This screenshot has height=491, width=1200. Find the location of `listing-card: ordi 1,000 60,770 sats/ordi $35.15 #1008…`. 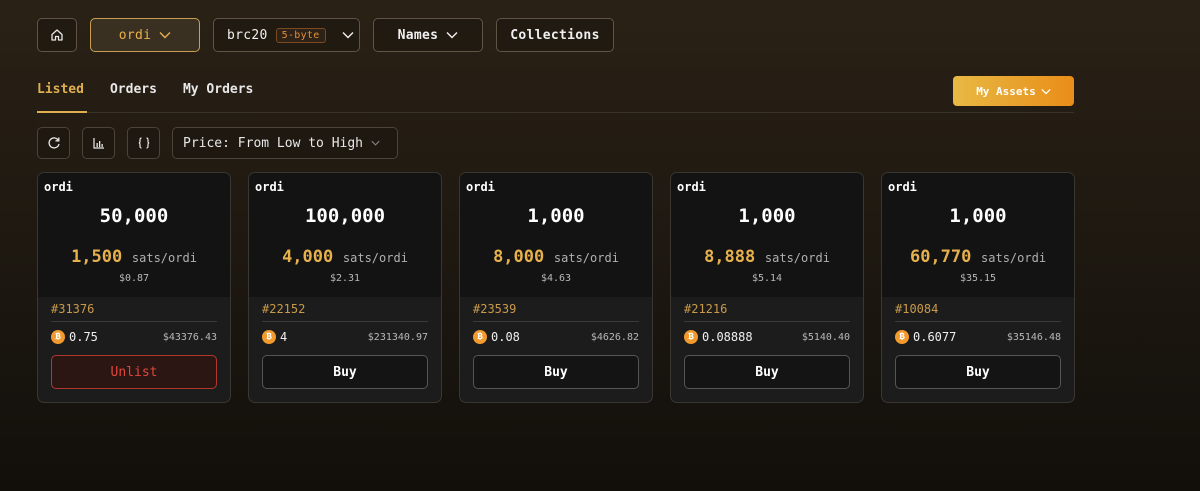

listing-card: ordi 1,000 60,770 sats/ordi $35.15 #1008… is located at coordinates (978, 287).